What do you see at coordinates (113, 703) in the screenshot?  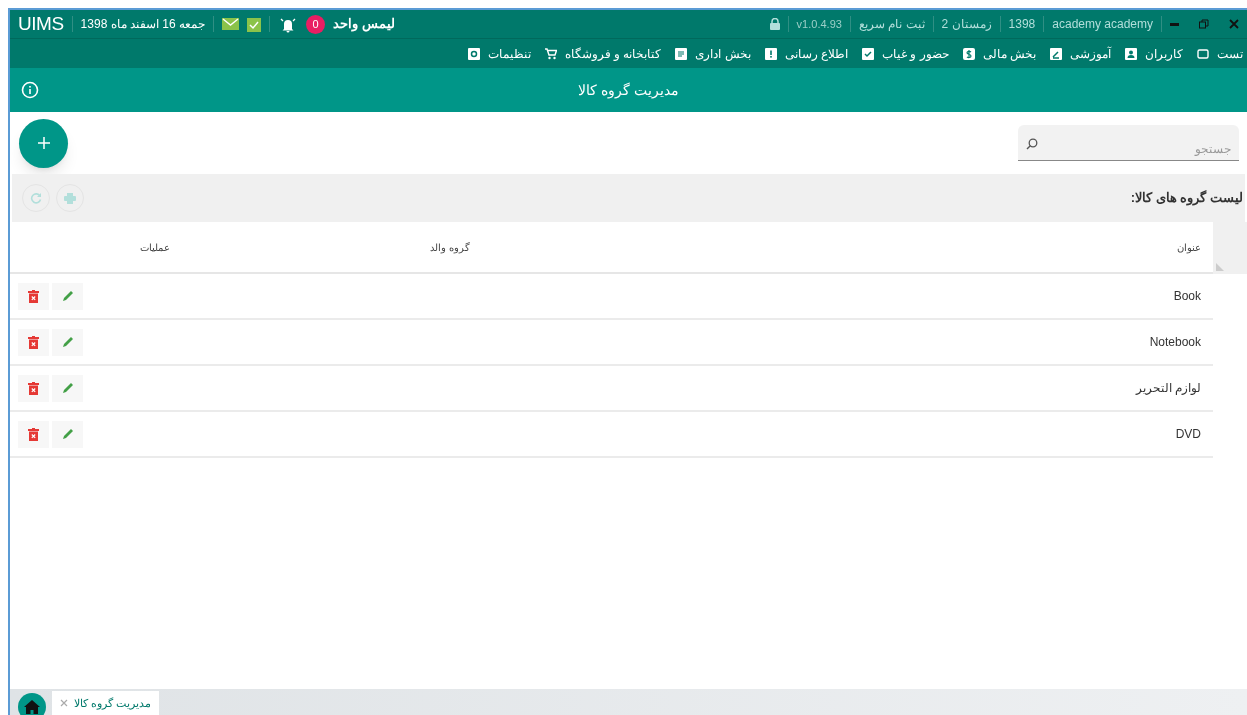 I see `tab-label: مدیریت گروه کالا` at bounding box center [113, 703].